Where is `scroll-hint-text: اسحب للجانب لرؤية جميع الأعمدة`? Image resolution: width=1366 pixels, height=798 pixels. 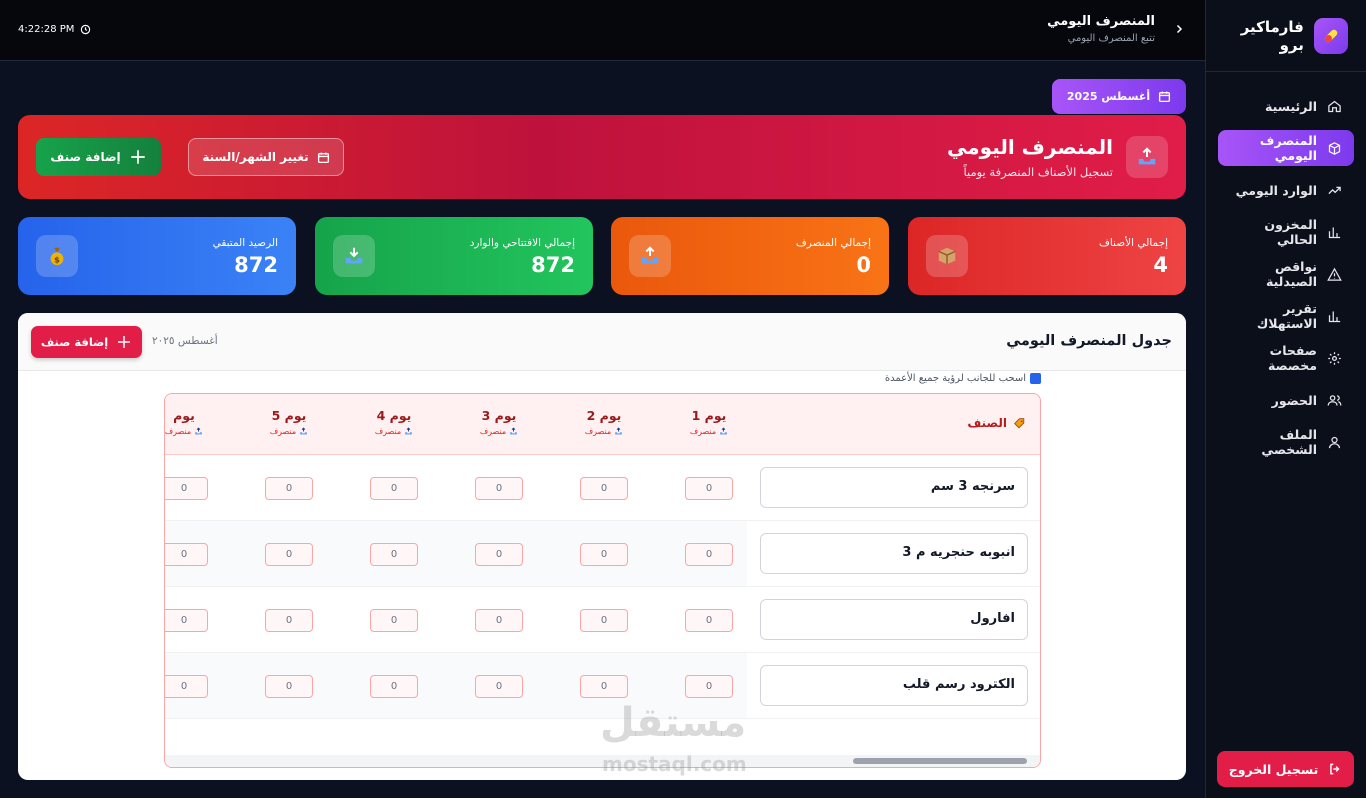
scroll-hint-text: اسحب للجانب لرؤية جميع الأعمدة is located at coordinates (955, 378).